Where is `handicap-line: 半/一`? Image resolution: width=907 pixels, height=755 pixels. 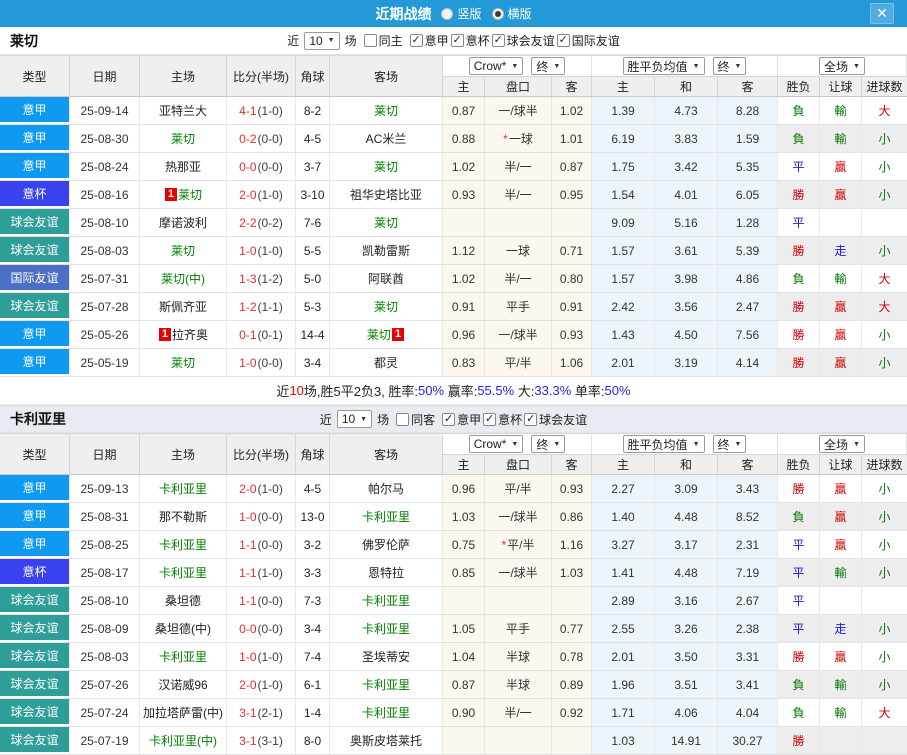
handicap-line: 半/一 is located at coordinates (518, 712).